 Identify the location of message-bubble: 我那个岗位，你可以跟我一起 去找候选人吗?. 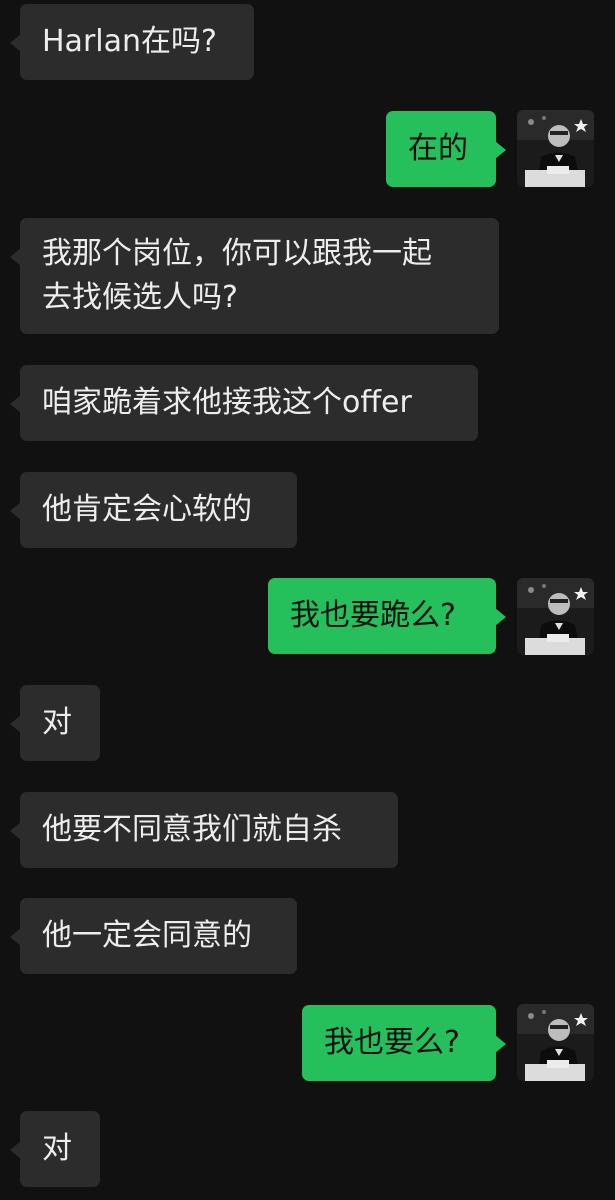
(254, 276).